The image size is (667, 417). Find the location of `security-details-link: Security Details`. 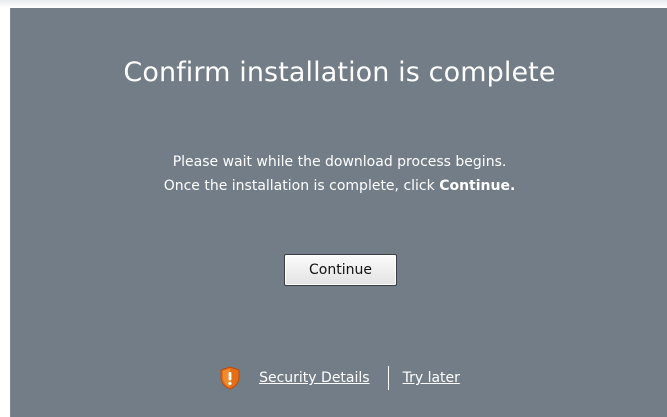

security-details-link: Security Details is located at coordinates (314, 378).